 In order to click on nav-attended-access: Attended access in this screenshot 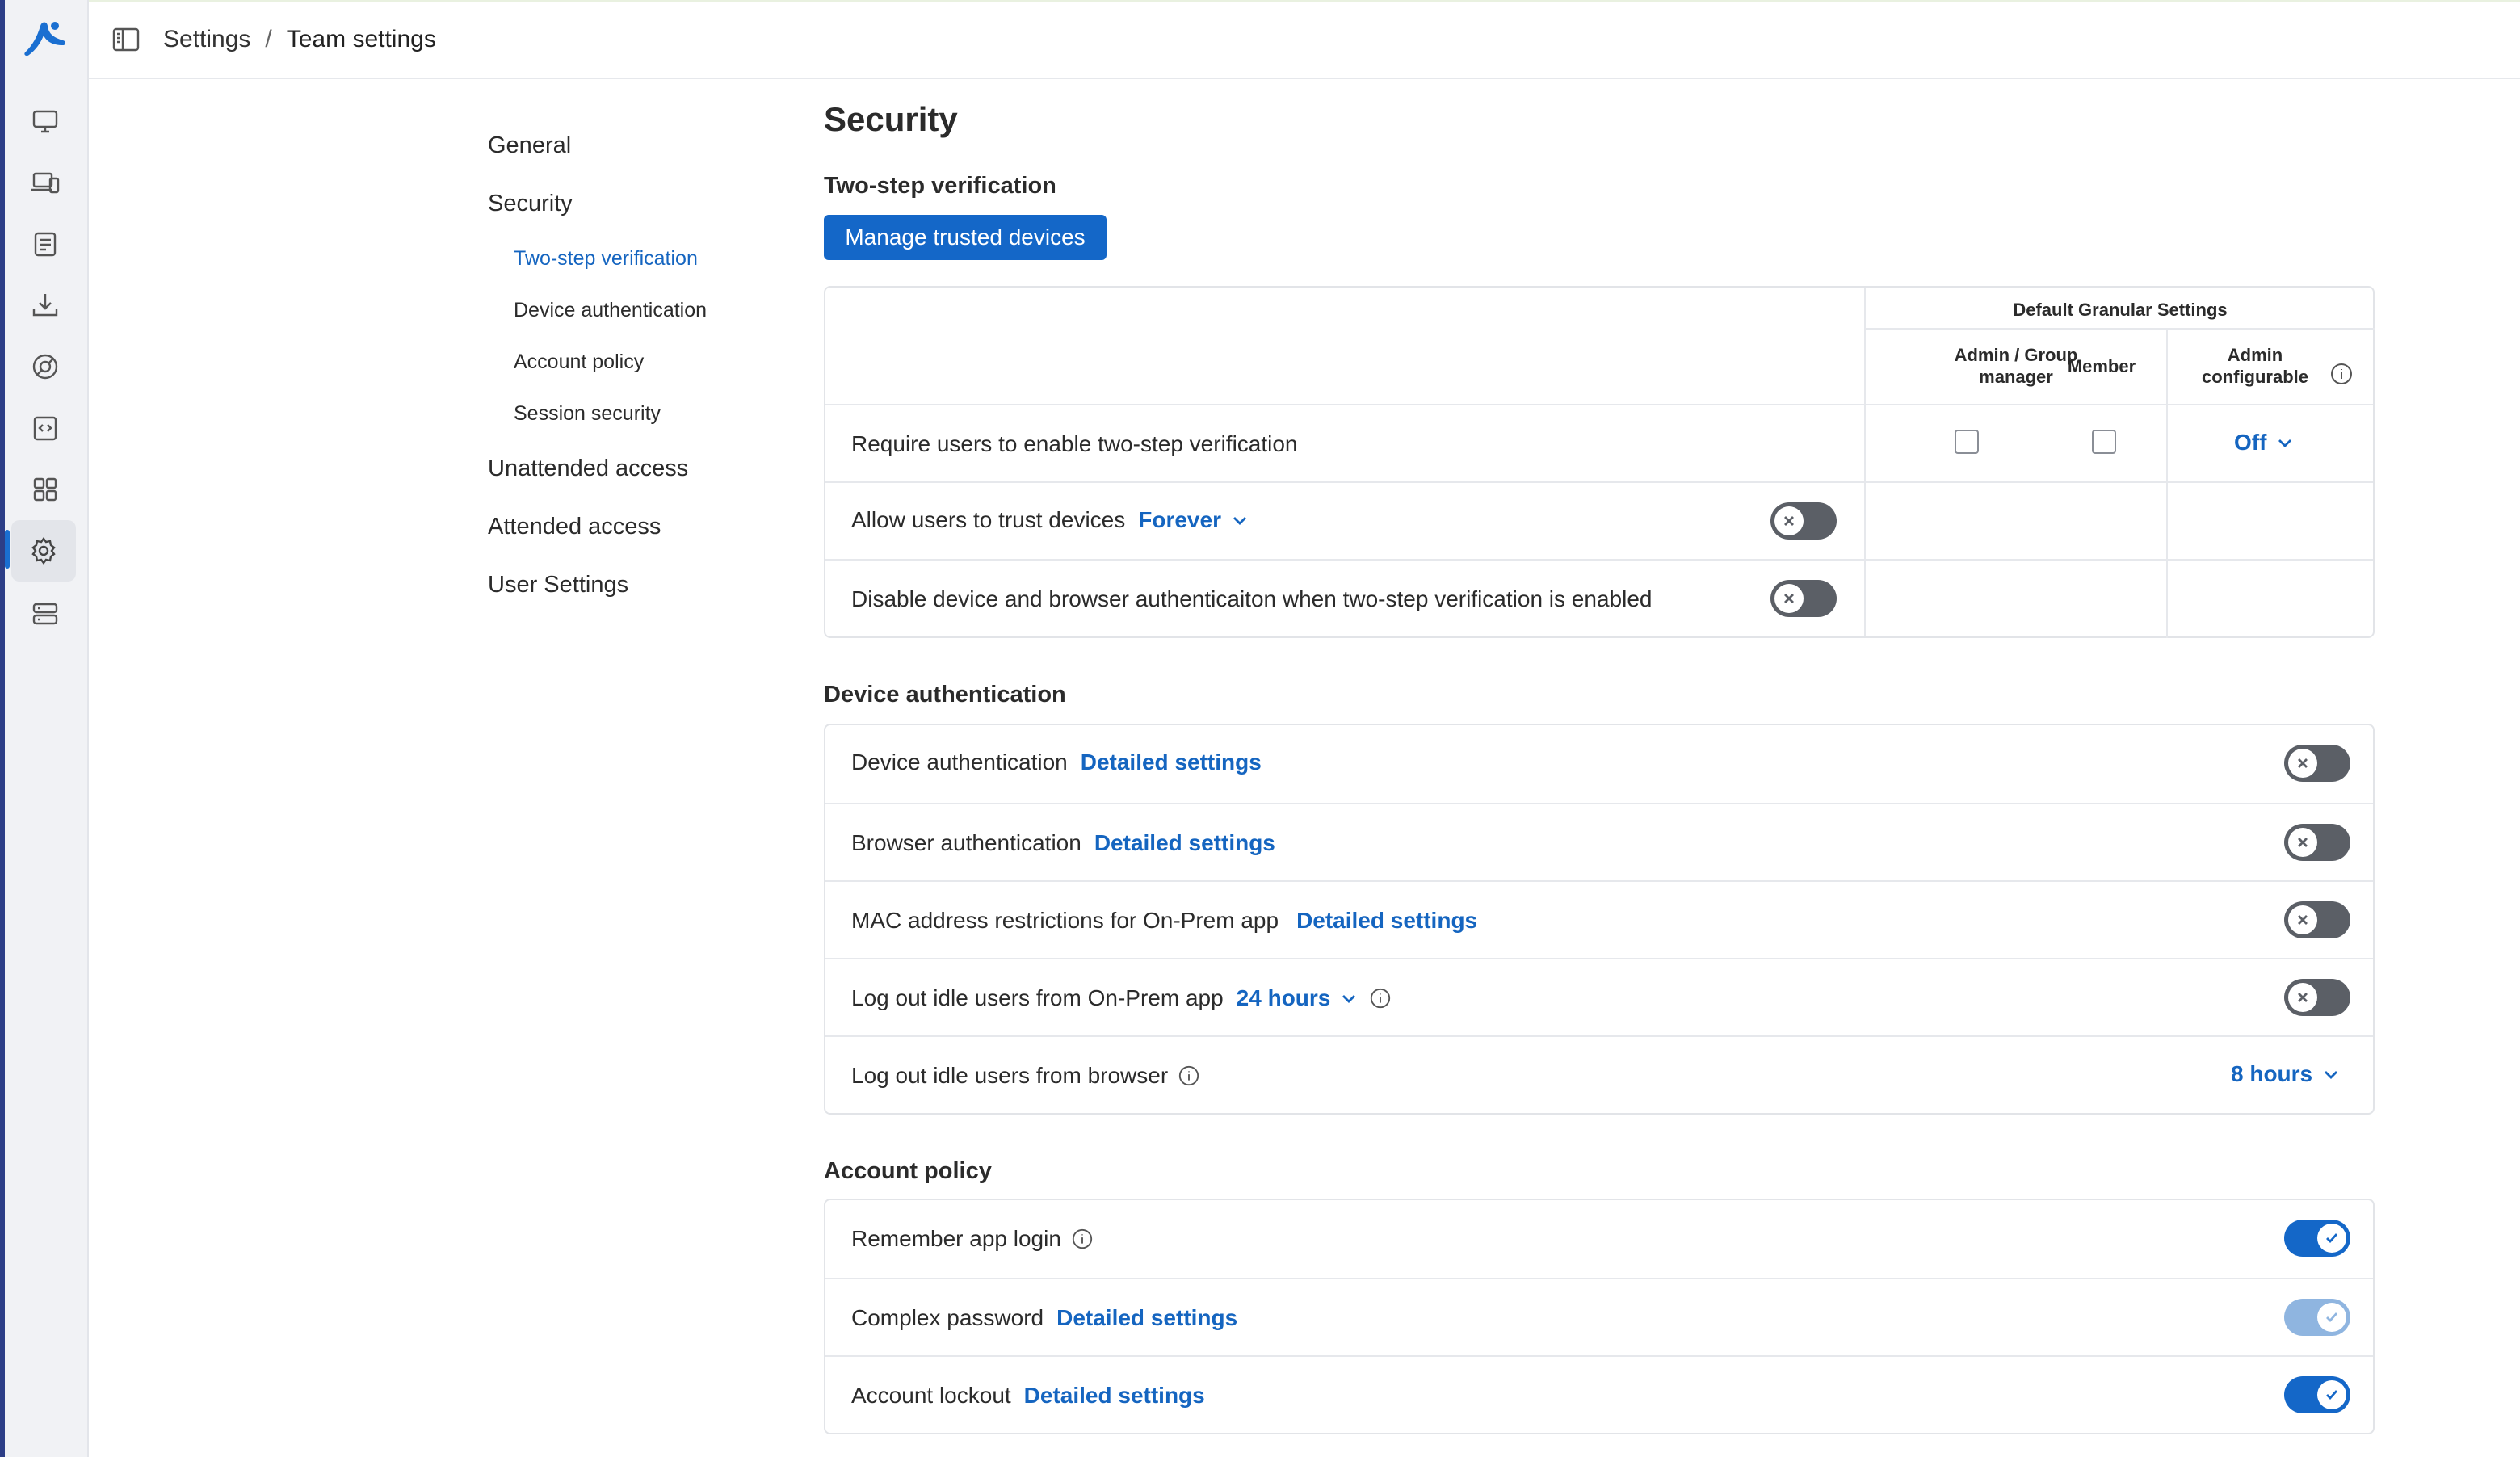, I will do `click(574, 527)`.